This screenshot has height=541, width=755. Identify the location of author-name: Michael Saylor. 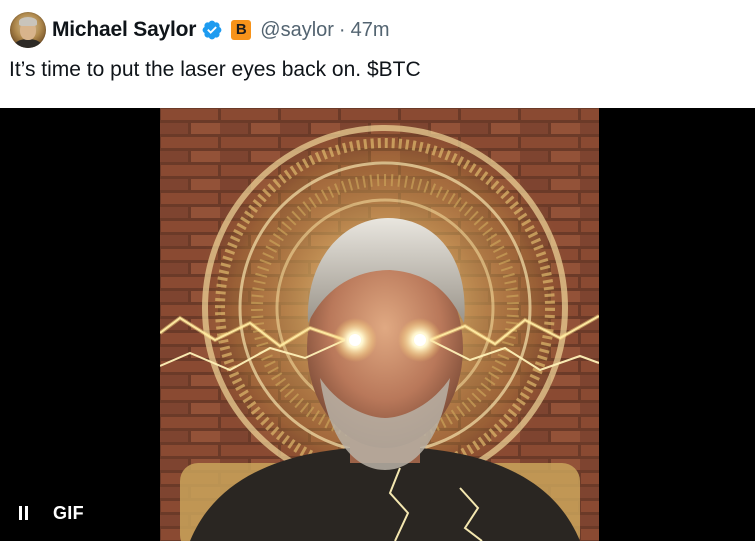
(124, 30).